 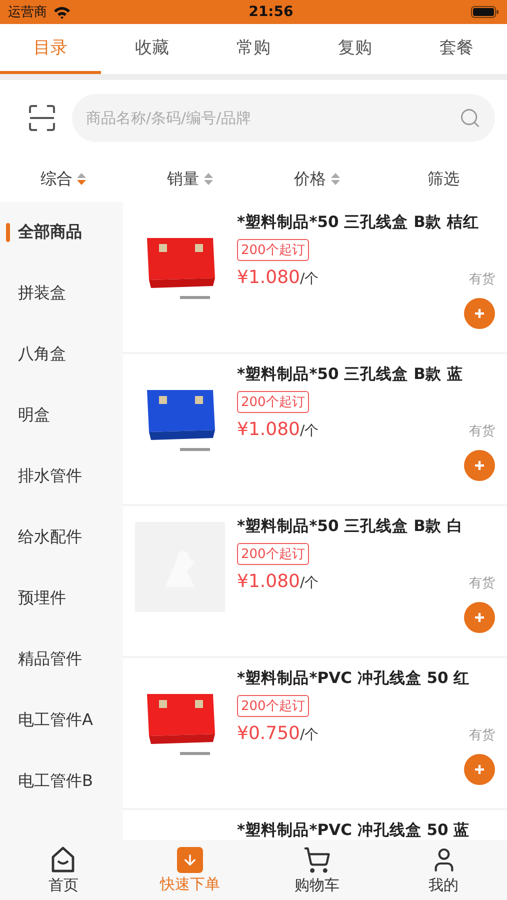 I want to click on product-title: *塑料制品*50 三孔线盒 B款 蓝, so click(x=350, y=374).